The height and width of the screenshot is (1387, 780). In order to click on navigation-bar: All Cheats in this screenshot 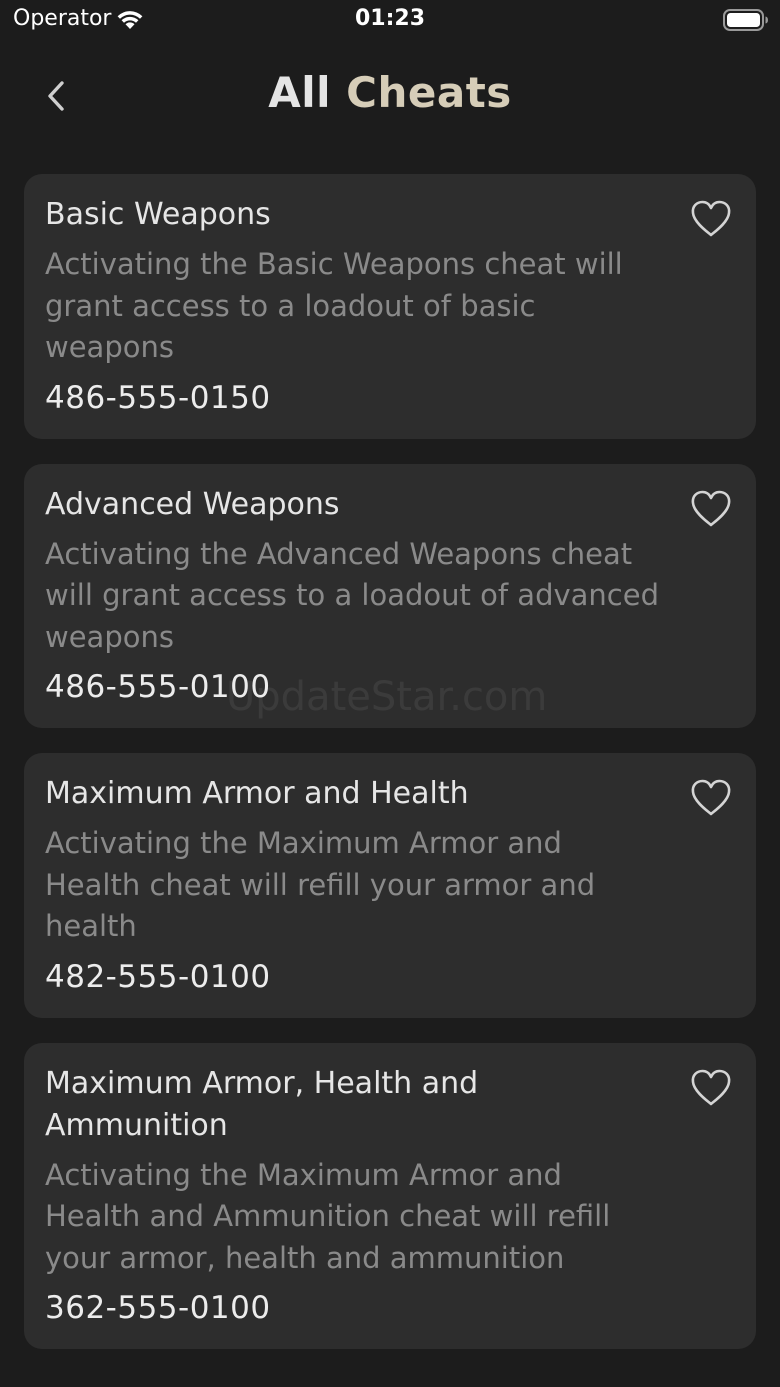, I will do `click(390, 95)`.